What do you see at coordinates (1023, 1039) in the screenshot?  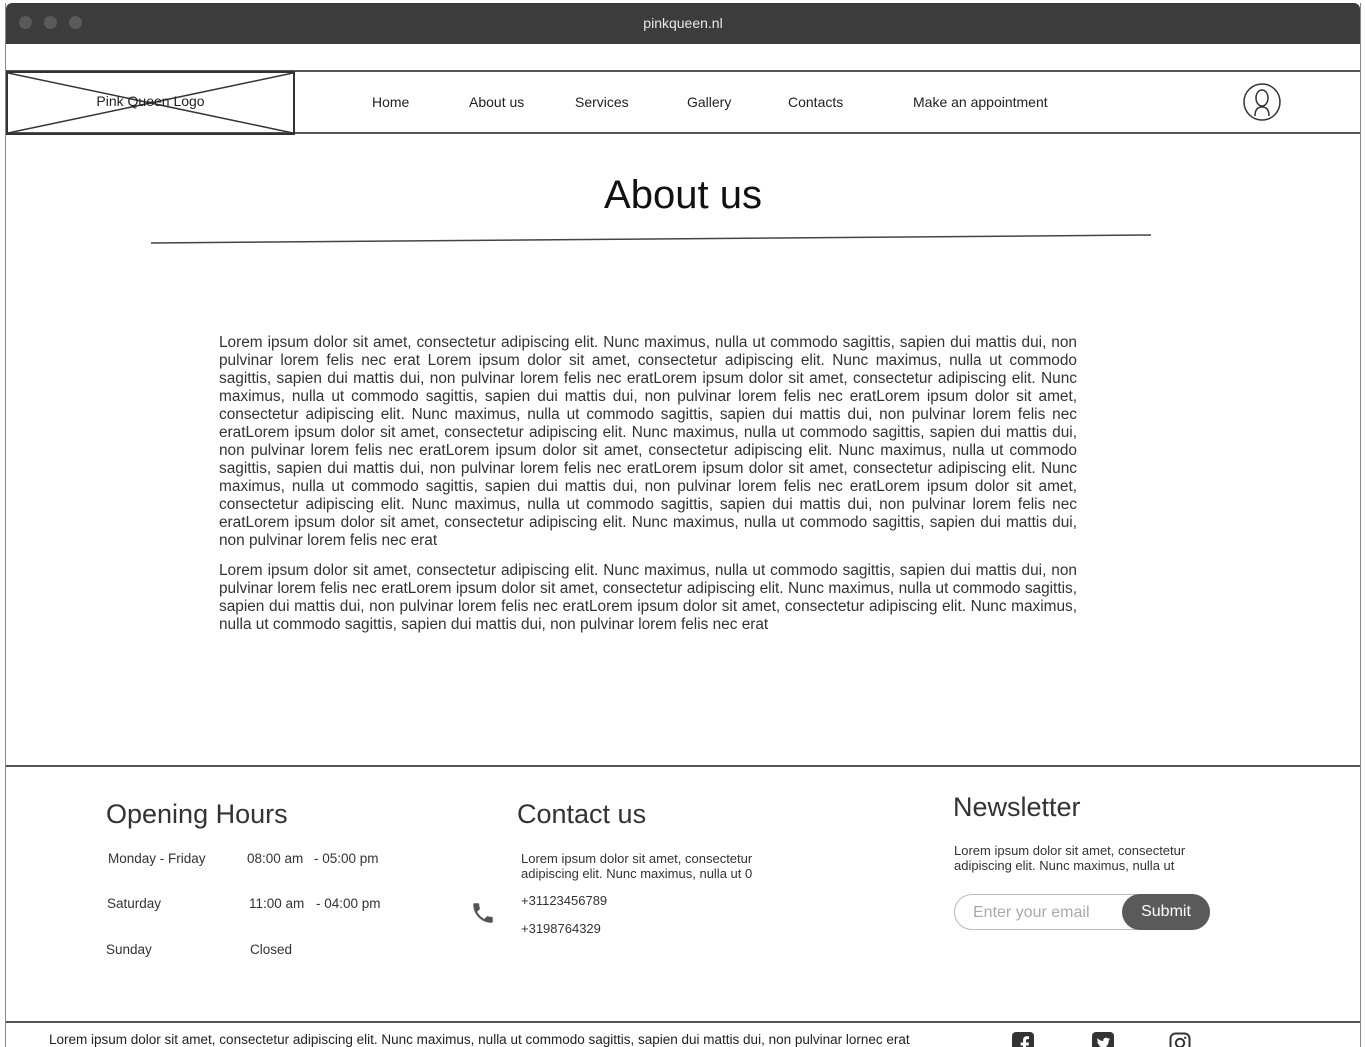 I see `facebook-icon` at bounding box center [1023, 1039].